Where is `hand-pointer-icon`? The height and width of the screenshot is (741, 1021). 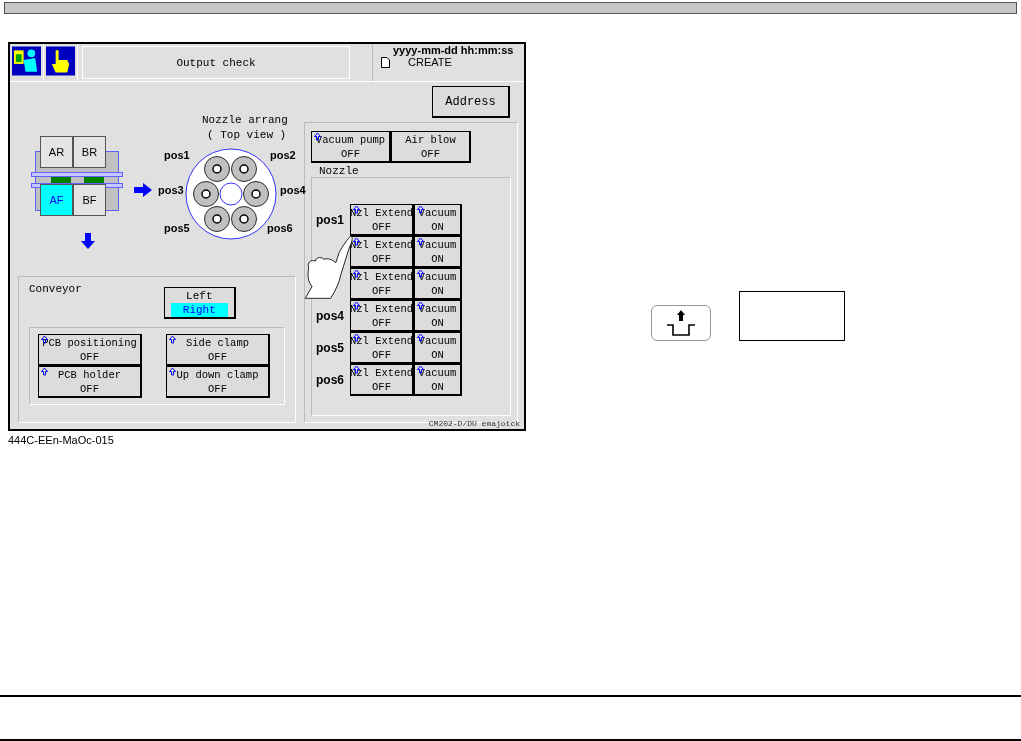 hand-pointer-icon is located at coordinates (60, 61).